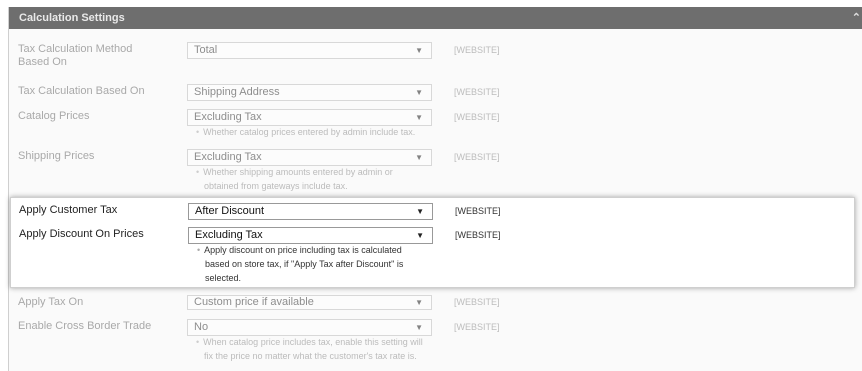  Describe the element at coordinates (72, 18) in the screenshot. I see `section-title: Calculation Settings` at that location.